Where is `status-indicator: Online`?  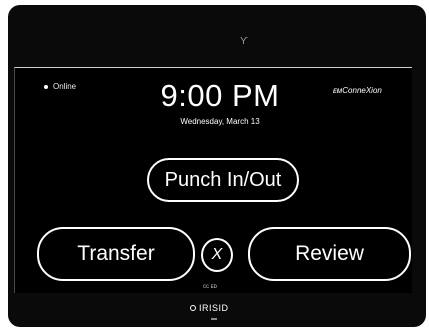
status-indicator: Online is located at coordinates (60, 86).